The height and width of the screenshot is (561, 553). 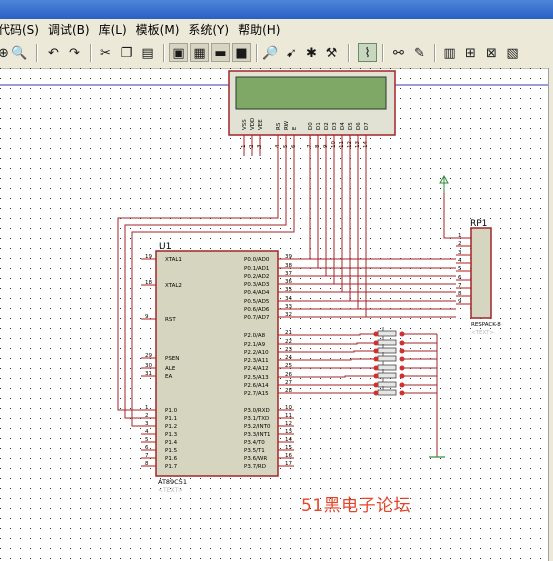 What do you see at coordinates (172, 359) in the screenshot?
I see `u1-pin-name: PSEN` at bounding box center [172, 359].